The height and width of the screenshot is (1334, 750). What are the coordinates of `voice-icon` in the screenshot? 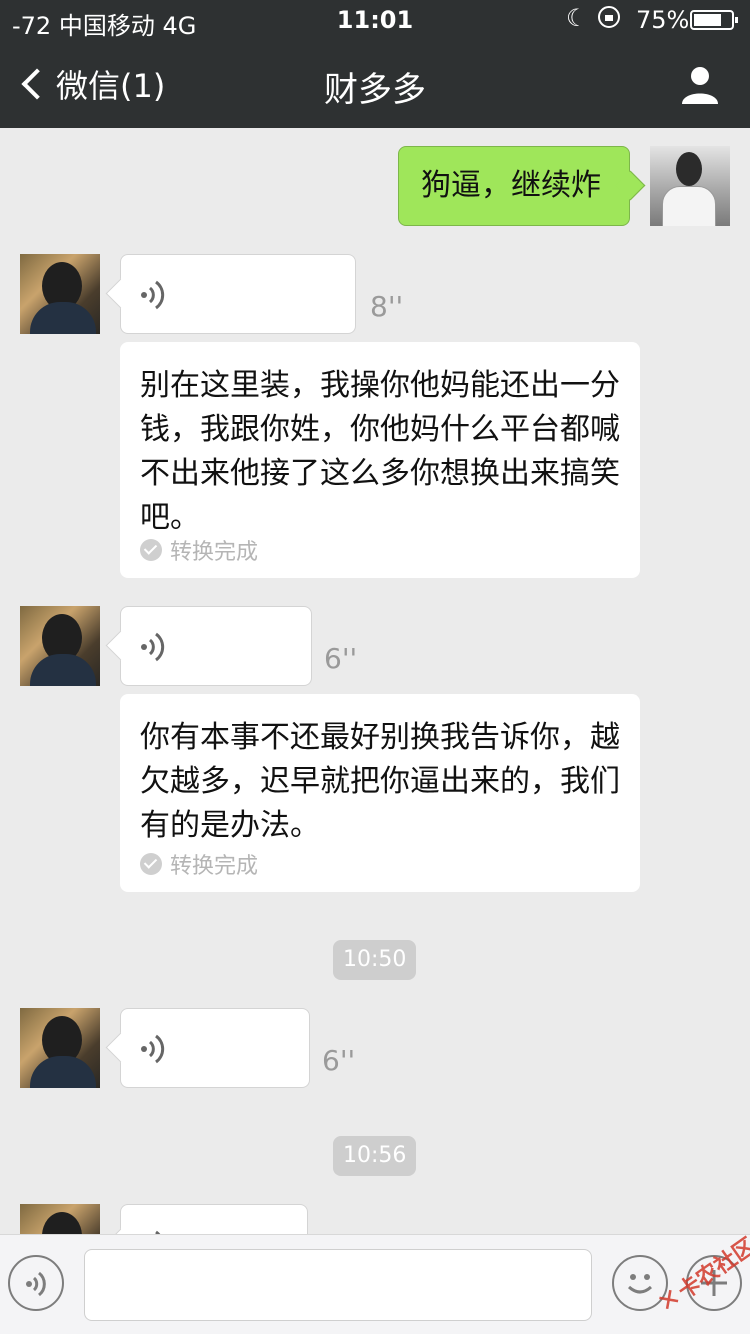 It's located at (36, 1284).